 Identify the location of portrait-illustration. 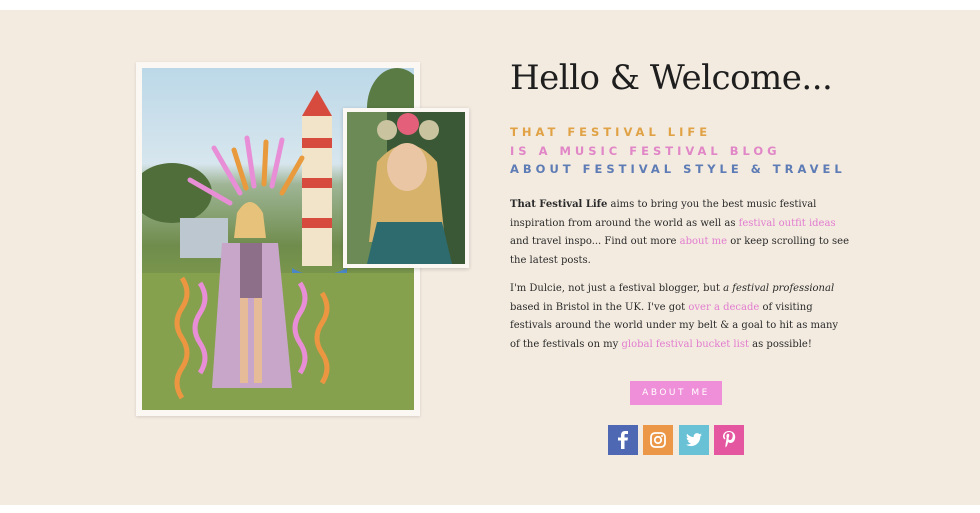
(406, 188).